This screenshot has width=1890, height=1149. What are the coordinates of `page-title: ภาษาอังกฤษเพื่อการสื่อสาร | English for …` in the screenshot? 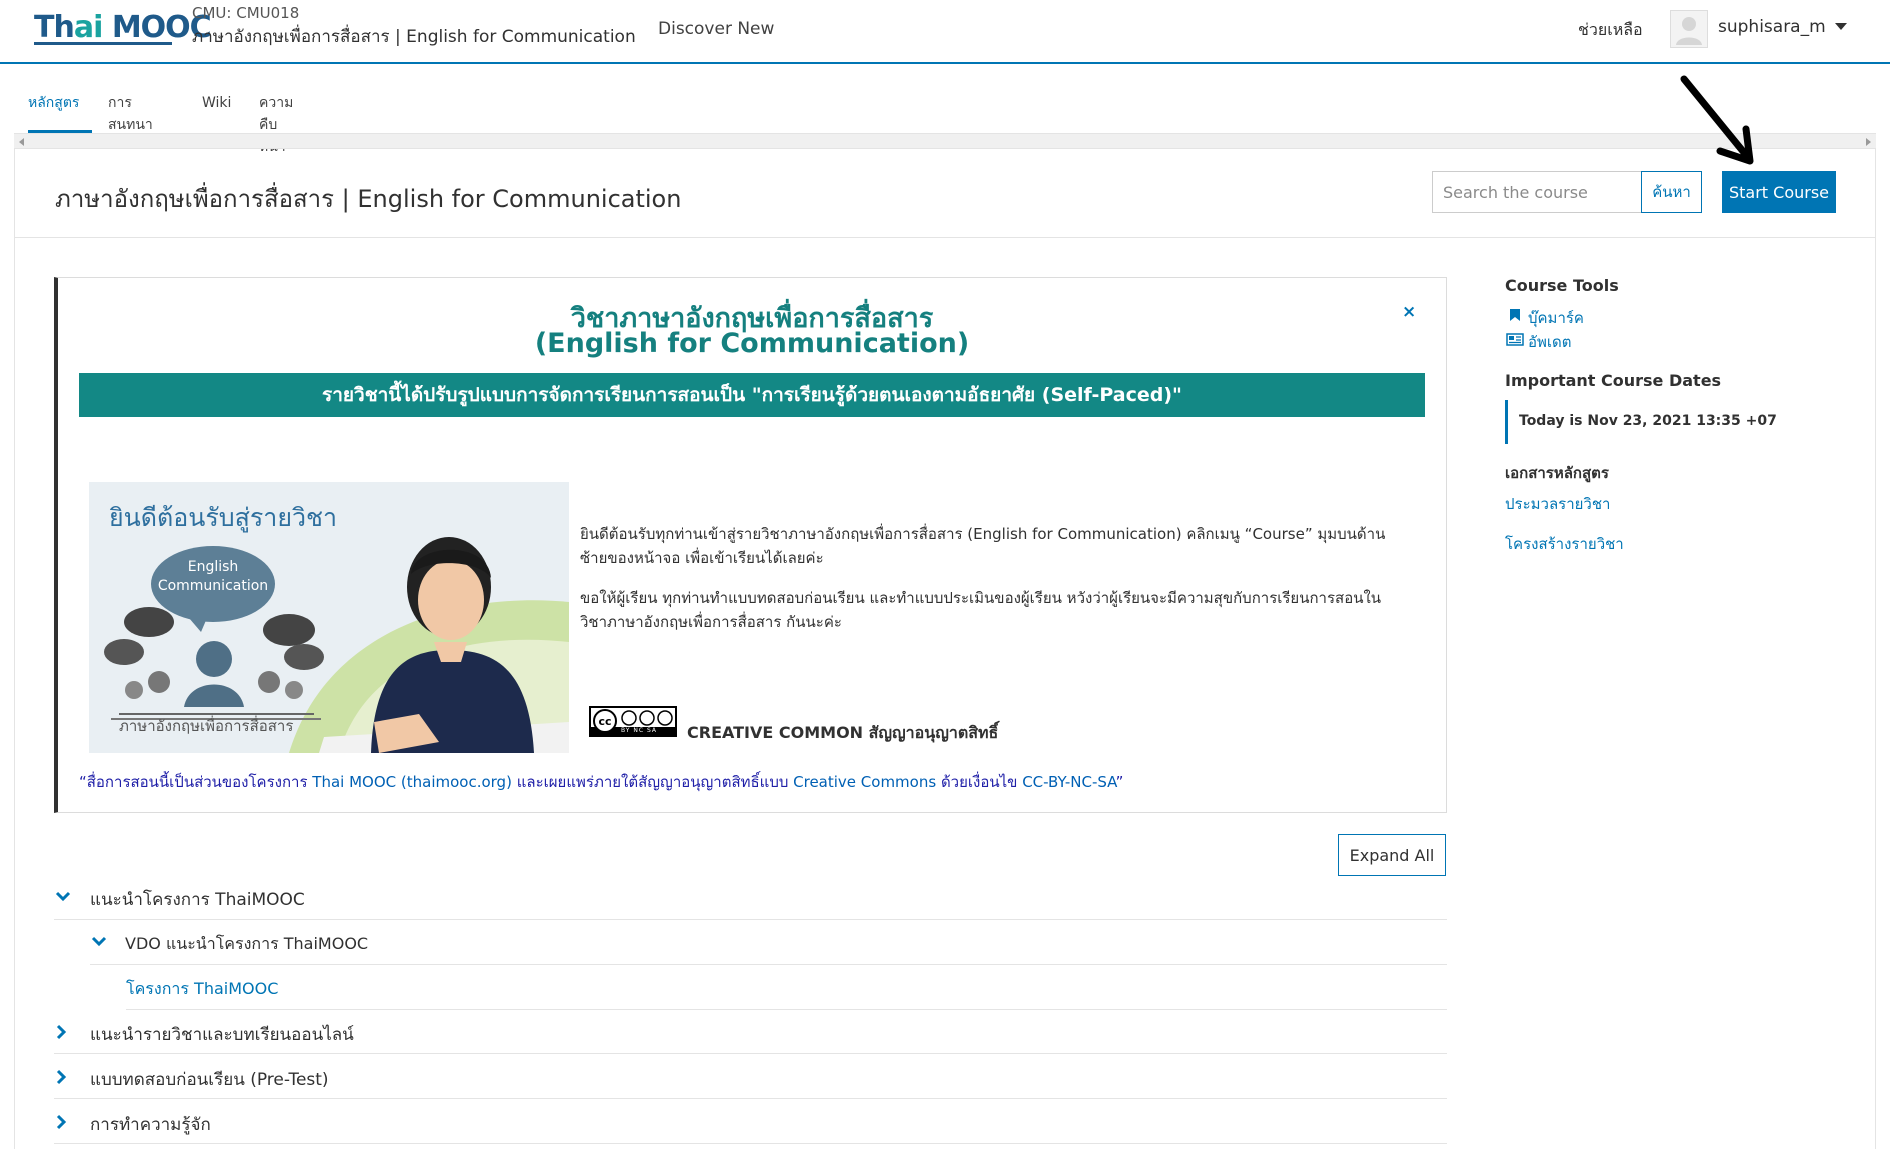 It's located at (368, 199).